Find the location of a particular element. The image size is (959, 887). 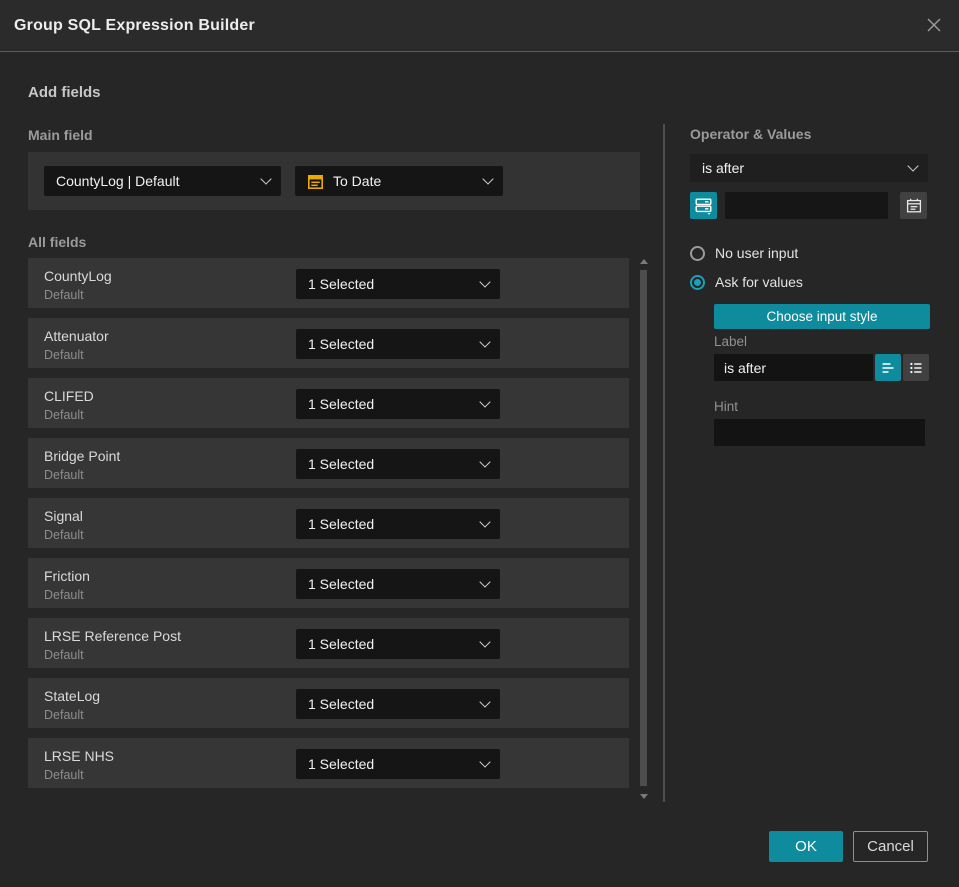

field-row-name: CountyLog is located at coordinates (78, 276).